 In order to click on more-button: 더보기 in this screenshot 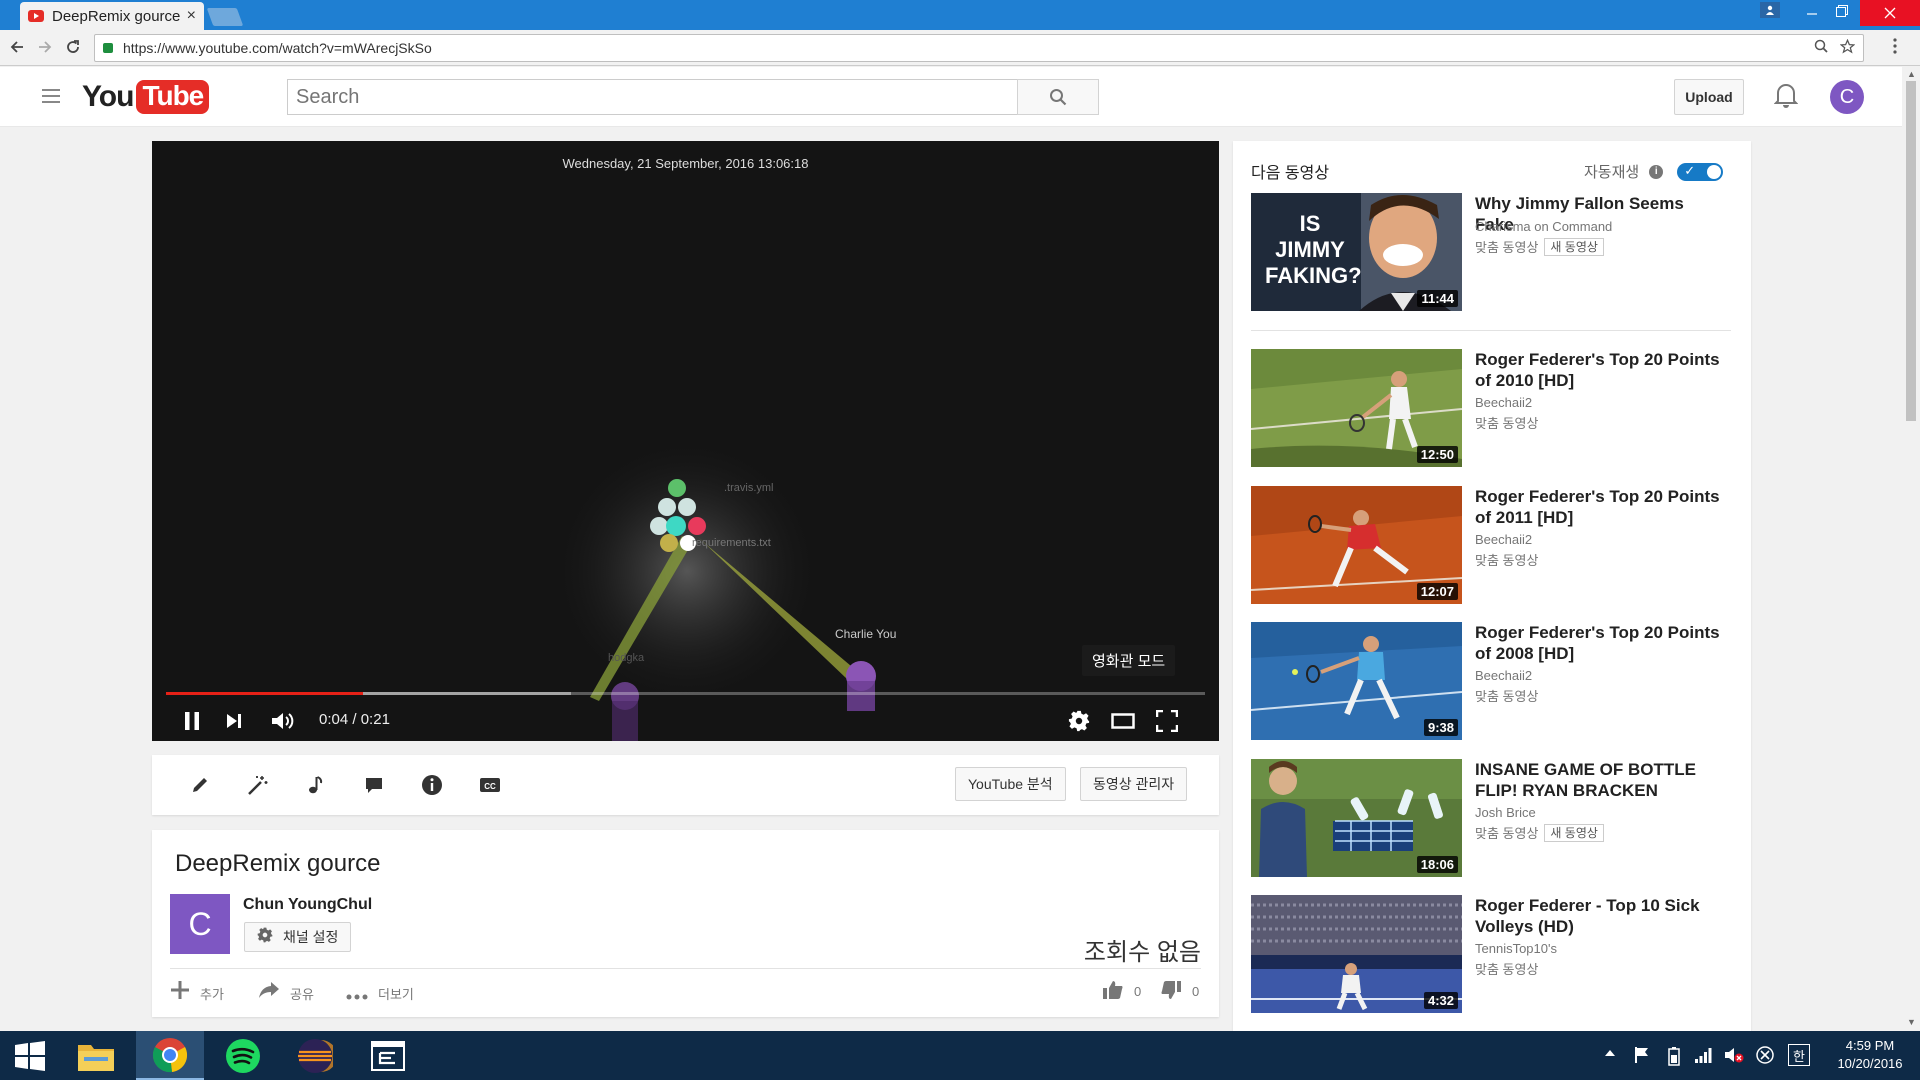, I will do `click(380, 993)`.